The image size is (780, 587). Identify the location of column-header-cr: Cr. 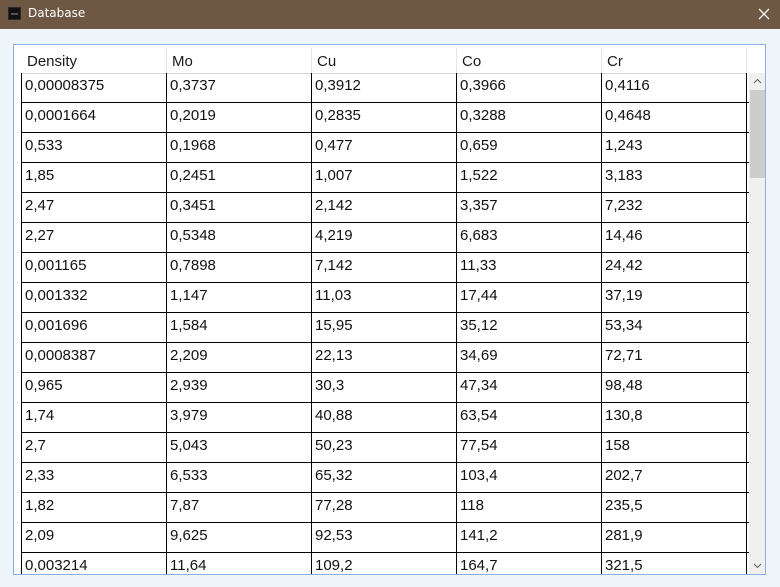
(674, 60).